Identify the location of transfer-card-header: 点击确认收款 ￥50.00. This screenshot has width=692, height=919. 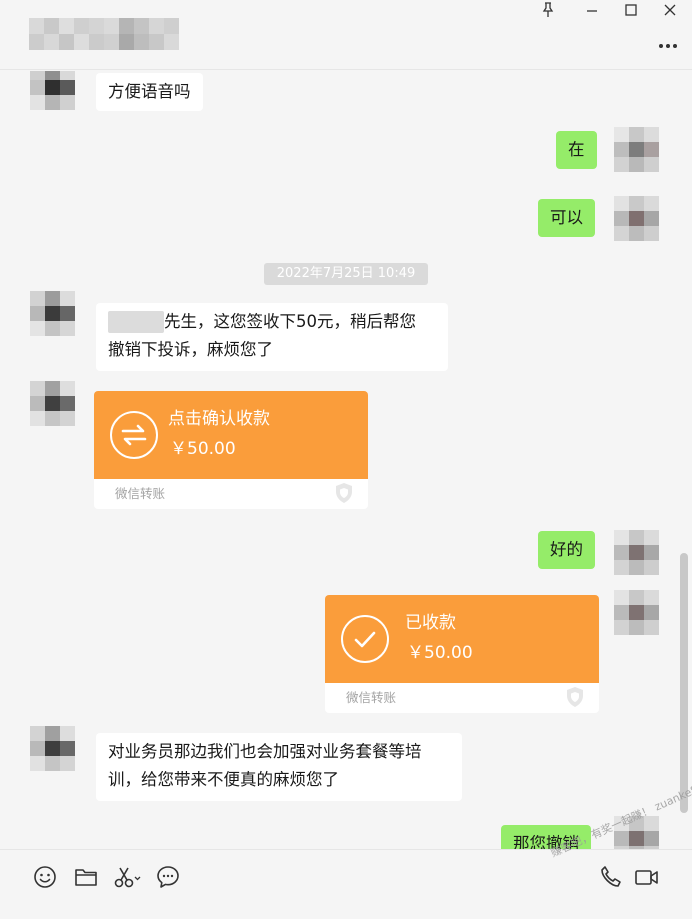
(231, 435).